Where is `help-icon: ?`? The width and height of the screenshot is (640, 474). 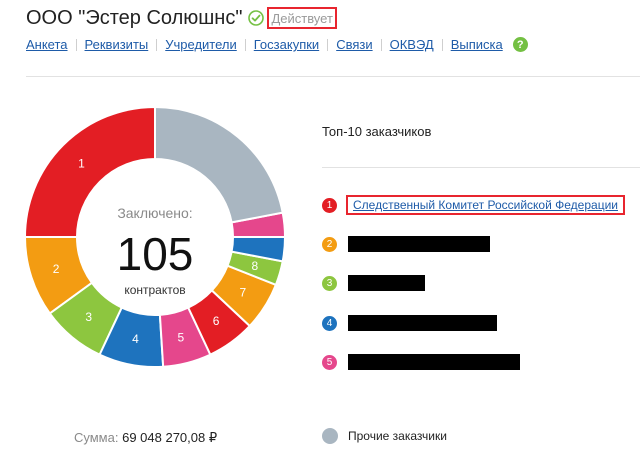 help-icon: ? is located at coordinates (520, 44).